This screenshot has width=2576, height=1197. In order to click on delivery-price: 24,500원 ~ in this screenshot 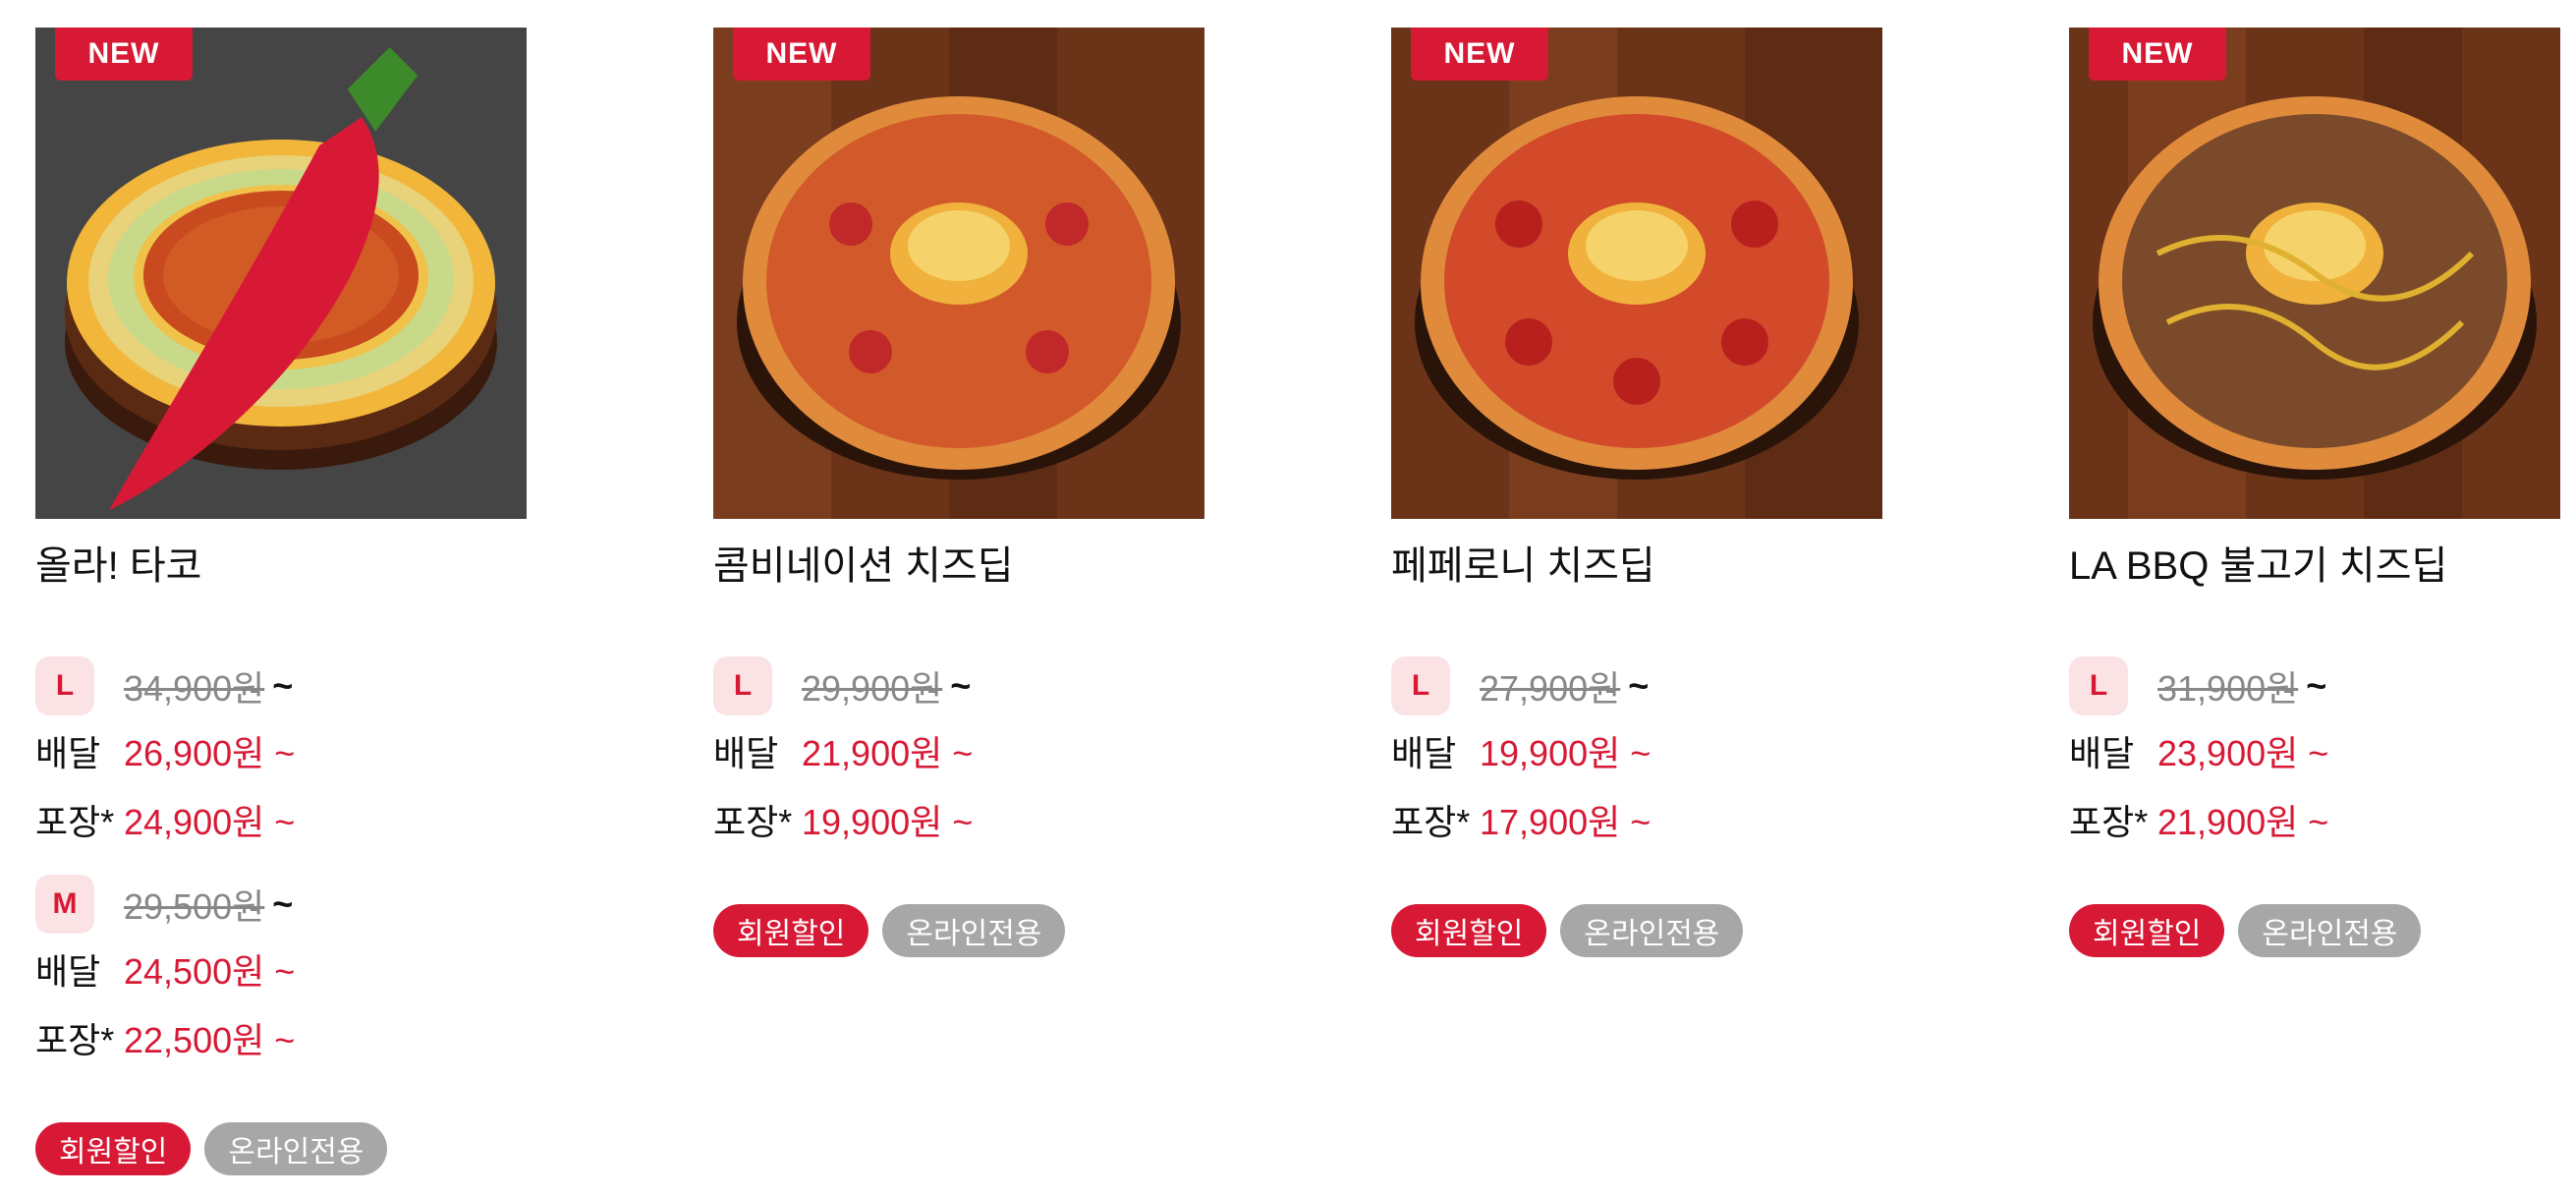, I will do `click(210, 971)`.